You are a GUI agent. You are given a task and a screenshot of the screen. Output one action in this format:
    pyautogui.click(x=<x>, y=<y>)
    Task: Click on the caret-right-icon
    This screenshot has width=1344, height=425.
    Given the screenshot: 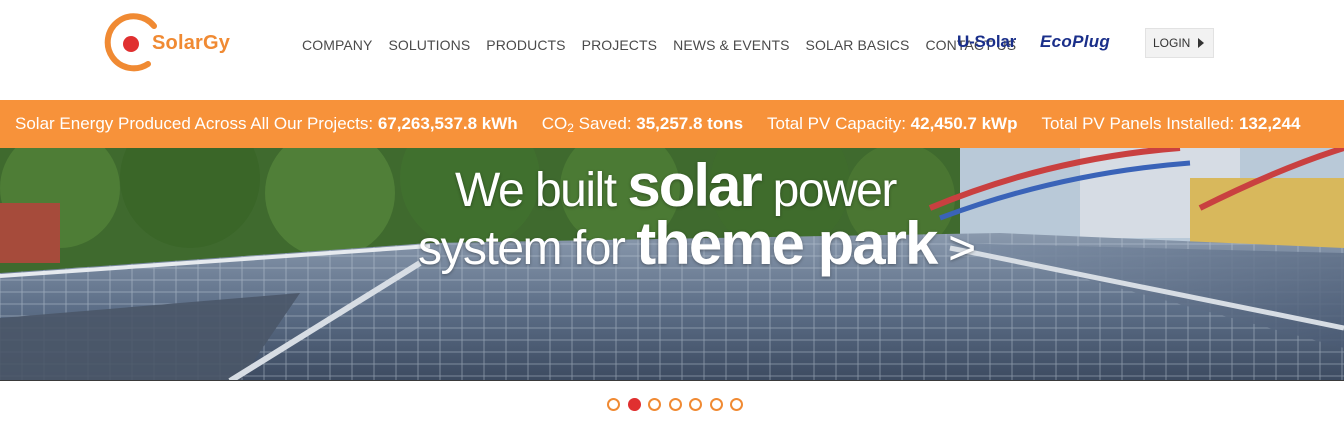 What is the action you would take?
    pyautogui.click(x=1201, y=43)
    